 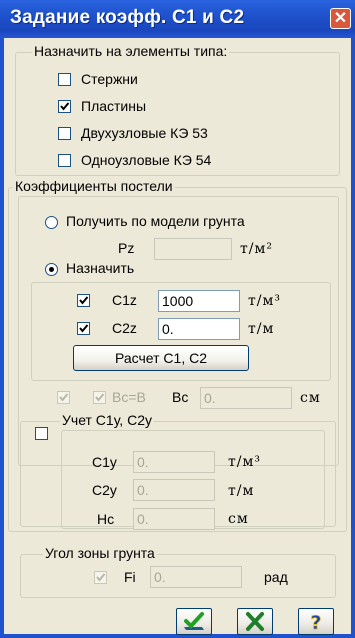 I want to click on c2y-unit: т/м, so click(x=241, y=491).